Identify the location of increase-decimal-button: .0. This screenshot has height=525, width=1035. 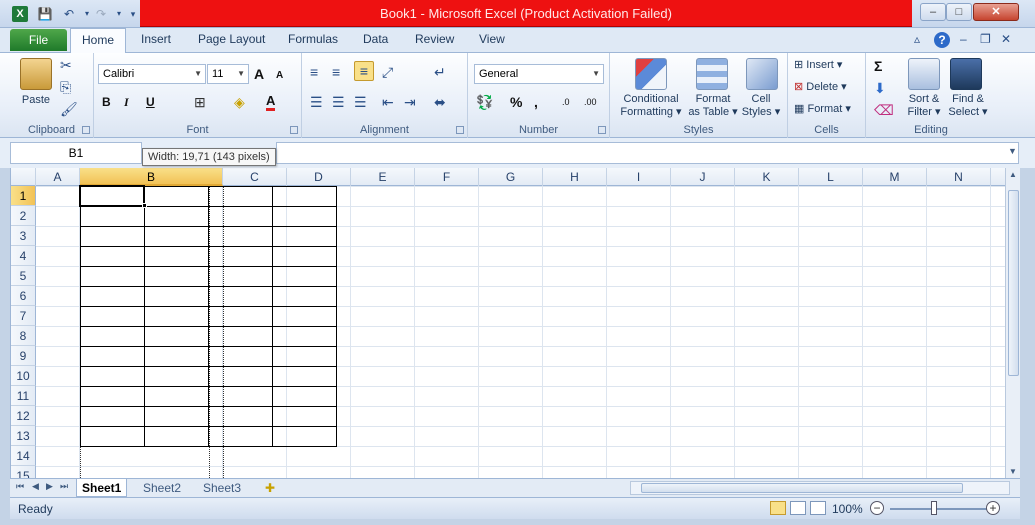
(566, 102).